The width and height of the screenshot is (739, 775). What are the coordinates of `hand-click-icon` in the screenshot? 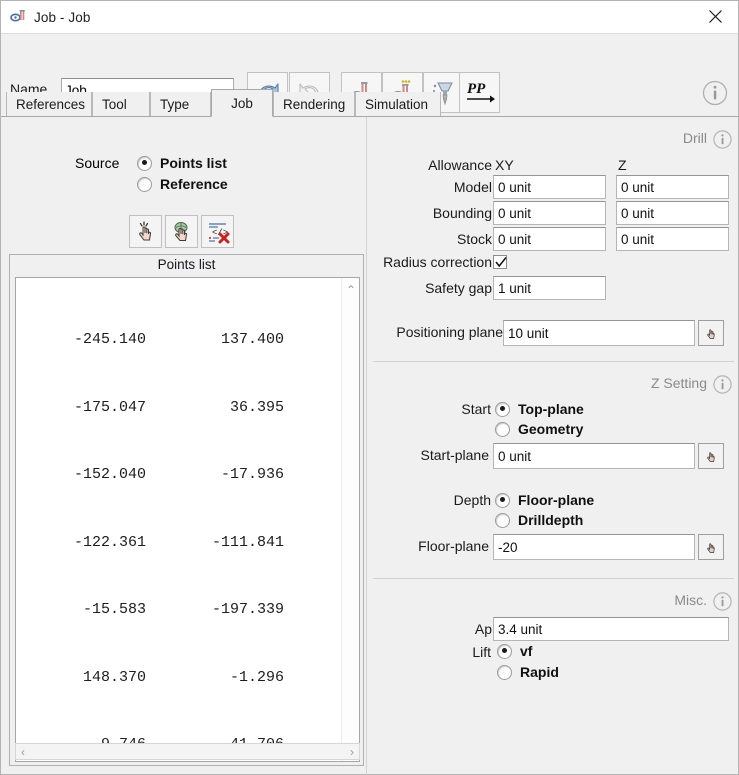 It's located at (144, 230).